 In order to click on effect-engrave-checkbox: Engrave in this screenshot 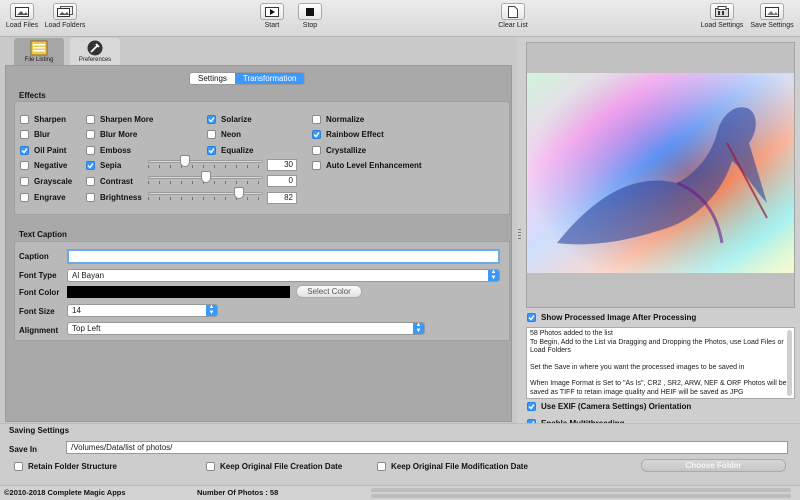, I will do `click(43, 197)`.